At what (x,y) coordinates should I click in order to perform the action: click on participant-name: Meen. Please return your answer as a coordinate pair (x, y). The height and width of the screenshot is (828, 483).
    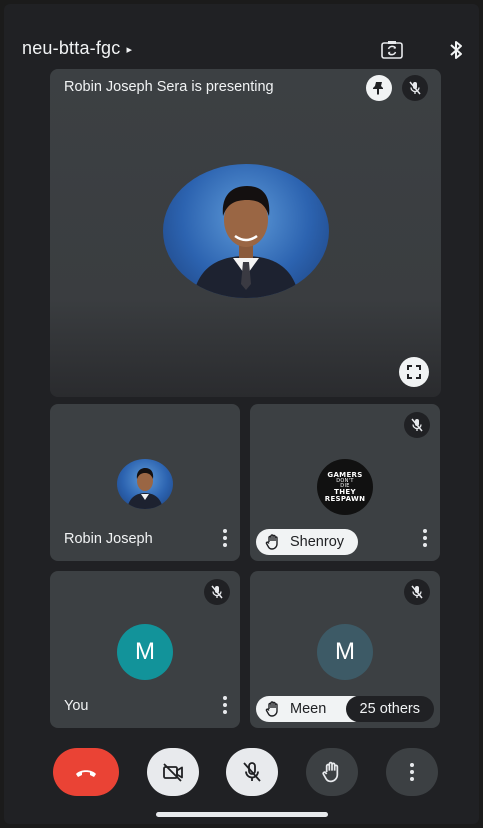
    Looking at the image, I should click on (308, 709).